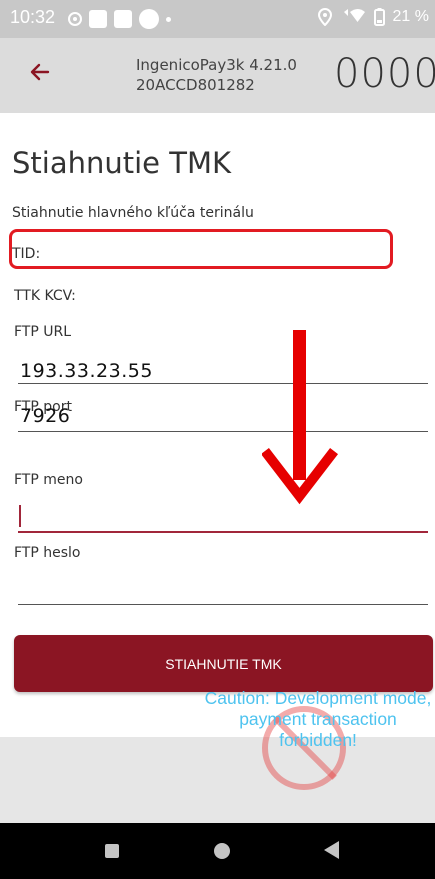 The width and height of the screenshot is (435, 879). I want to click on tid-label: TID:, so click(26, 254).